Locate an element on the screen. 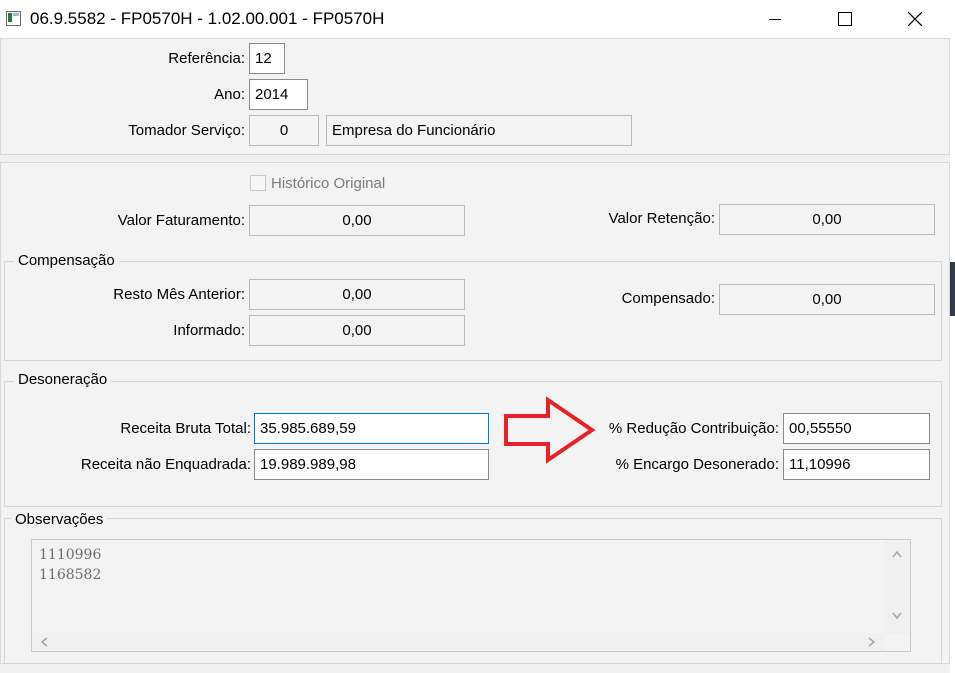 This screenshot has height=673, width=955. encargo-input: 11,10996 is located at coordinates (856, 464).